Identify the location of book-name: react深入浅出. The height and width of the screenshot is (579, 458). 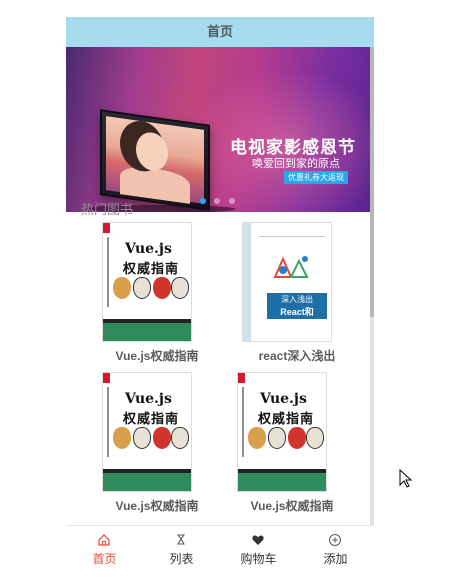
(297, 355).